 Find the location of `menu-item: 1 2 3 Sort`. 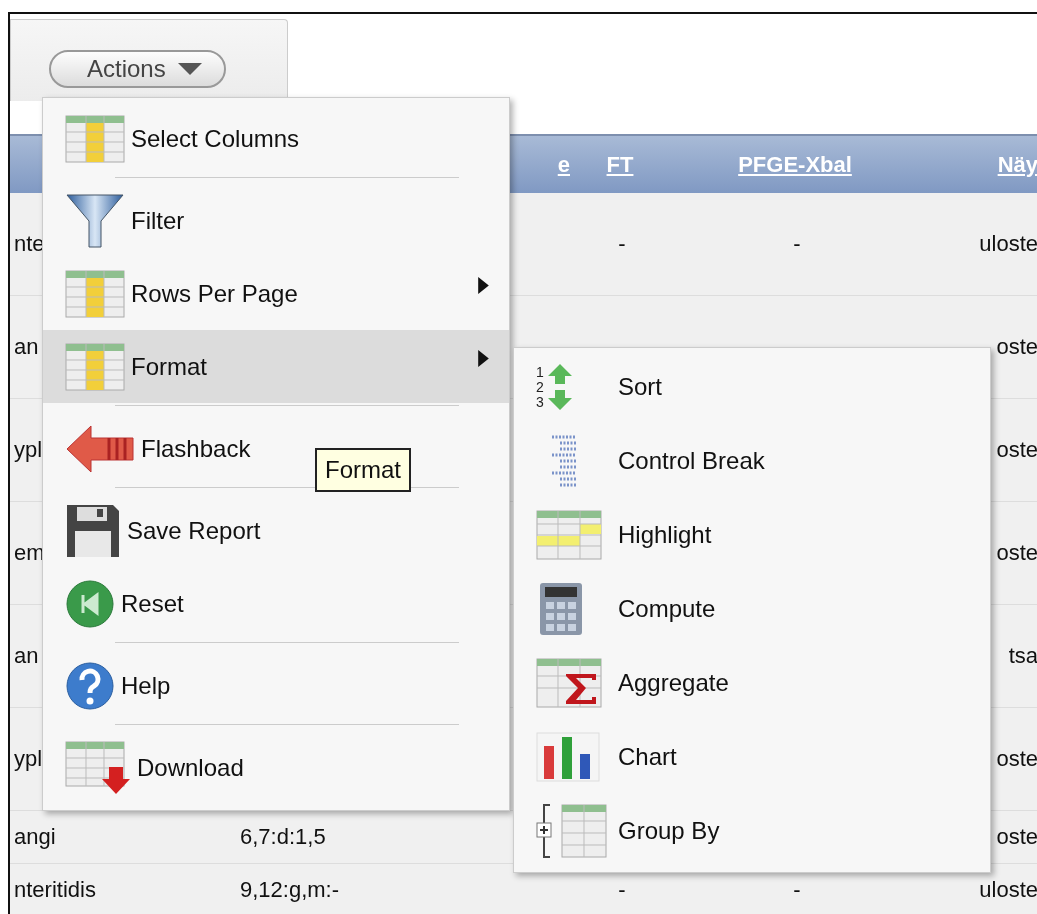

menu-item: 1 2 3 Sort is located at coordinates (752, 387).